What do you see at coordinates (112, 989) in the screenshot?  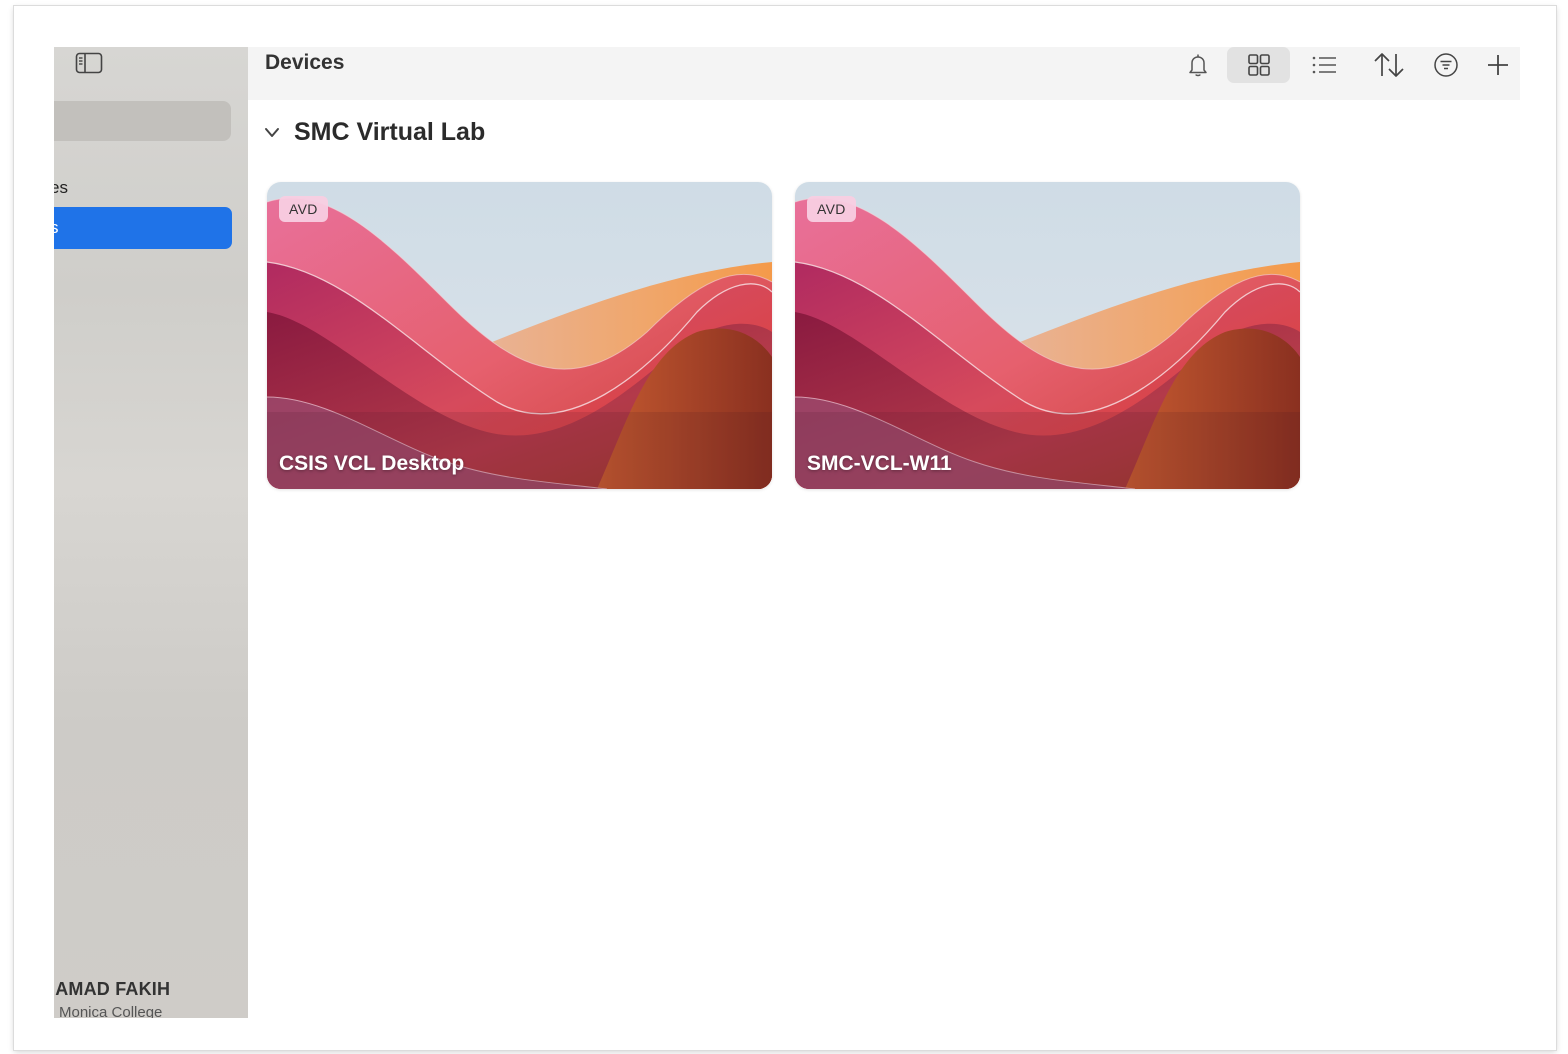 I see `user-name: IAMAD FAKIH` at bounding box center [112, 989].